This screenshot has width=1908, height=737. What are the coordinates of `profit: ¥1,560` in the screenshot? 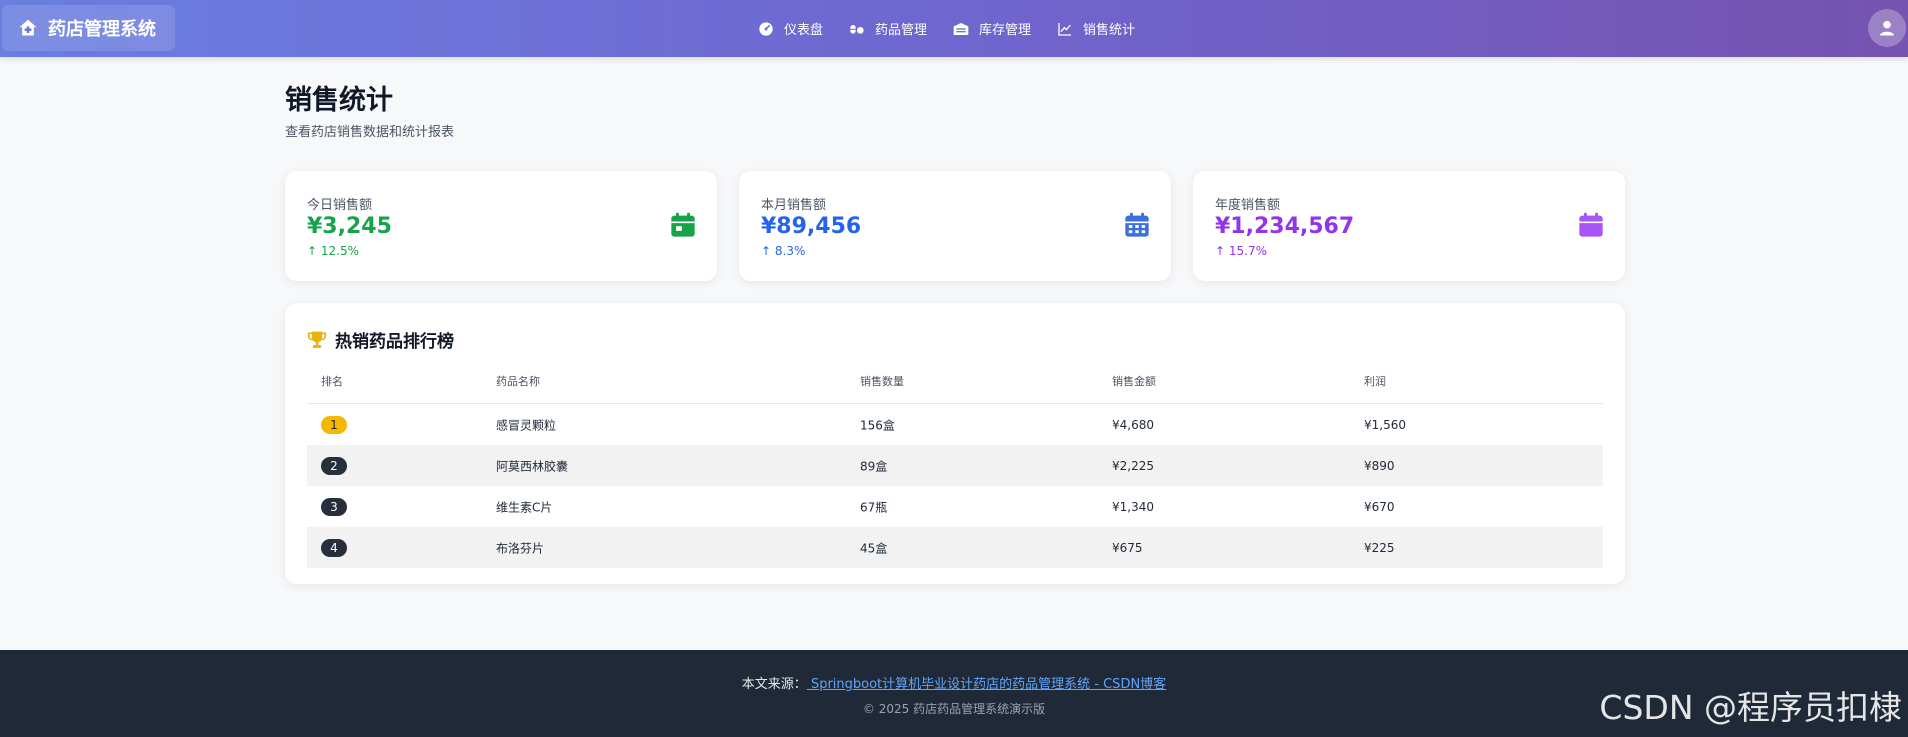 It's located at (1385, 424).